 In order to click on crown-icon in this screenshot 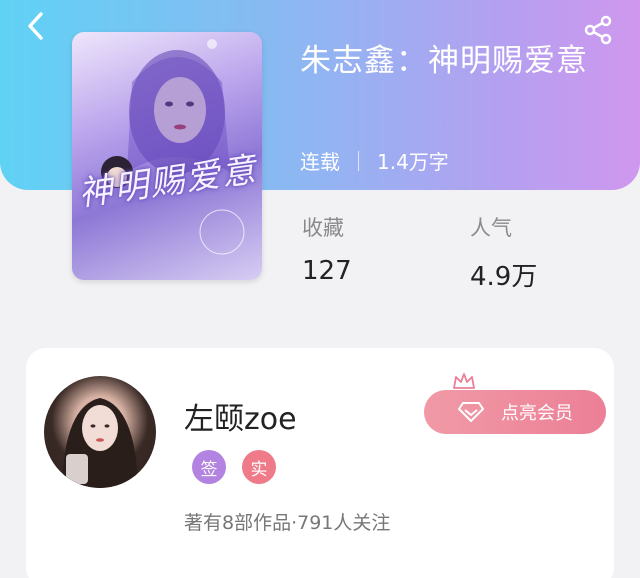, I will do `click(464, 381)`.